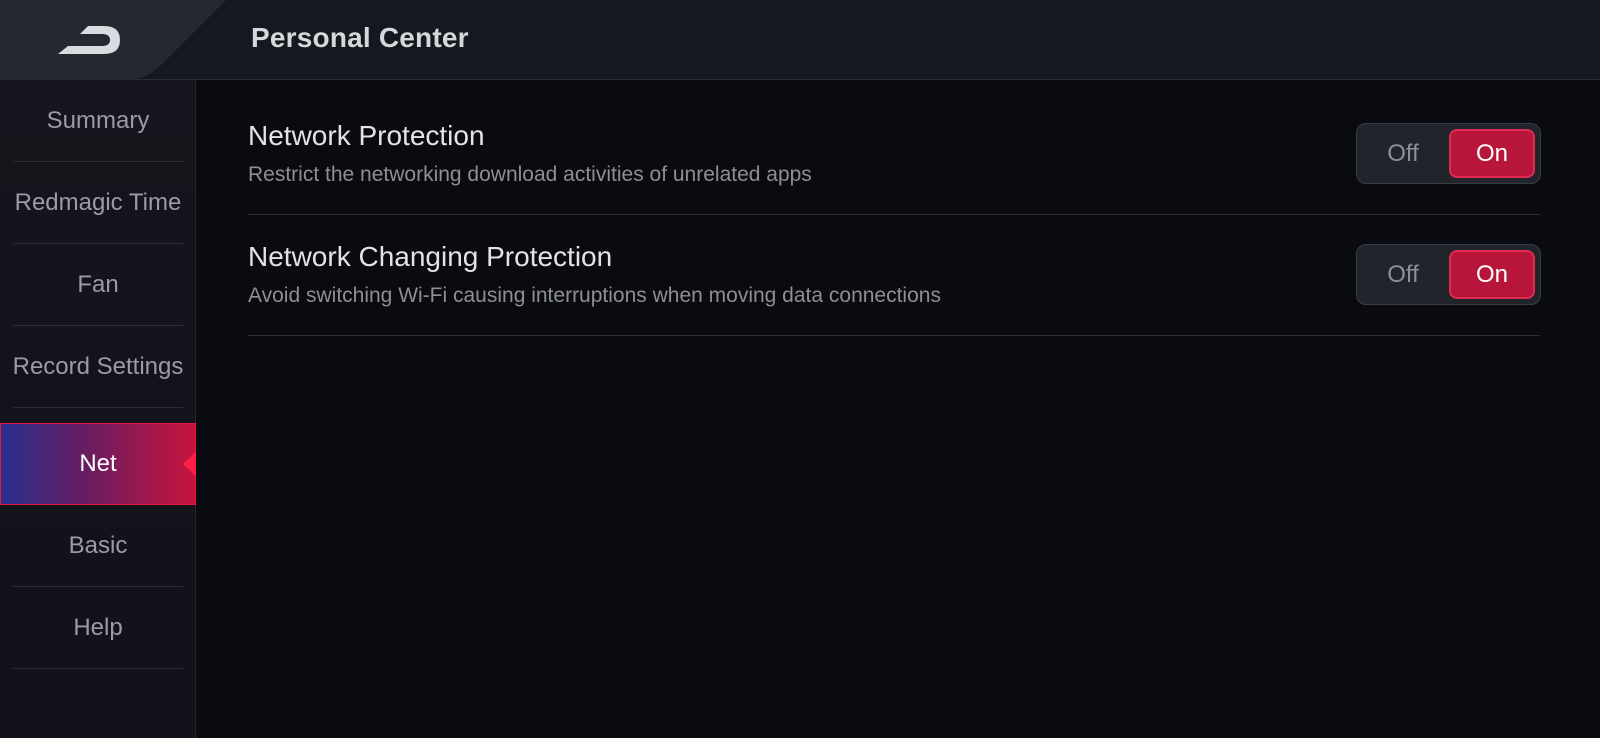  What do you see at coordinates (366, 135) in the screenshot?
I see `setting-title: Network Protection` at bounding box center [366, 135].